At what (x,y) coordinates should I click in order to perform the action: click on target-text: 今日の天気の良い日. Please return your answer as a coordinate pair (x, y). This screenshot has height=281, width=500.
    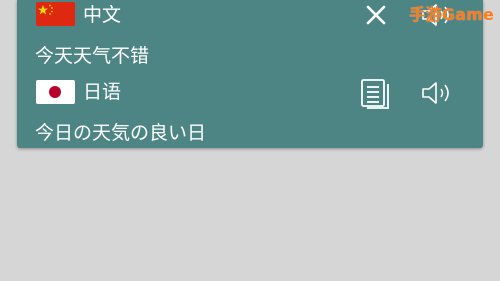
    Looking at the image, I should click on (120, 131).